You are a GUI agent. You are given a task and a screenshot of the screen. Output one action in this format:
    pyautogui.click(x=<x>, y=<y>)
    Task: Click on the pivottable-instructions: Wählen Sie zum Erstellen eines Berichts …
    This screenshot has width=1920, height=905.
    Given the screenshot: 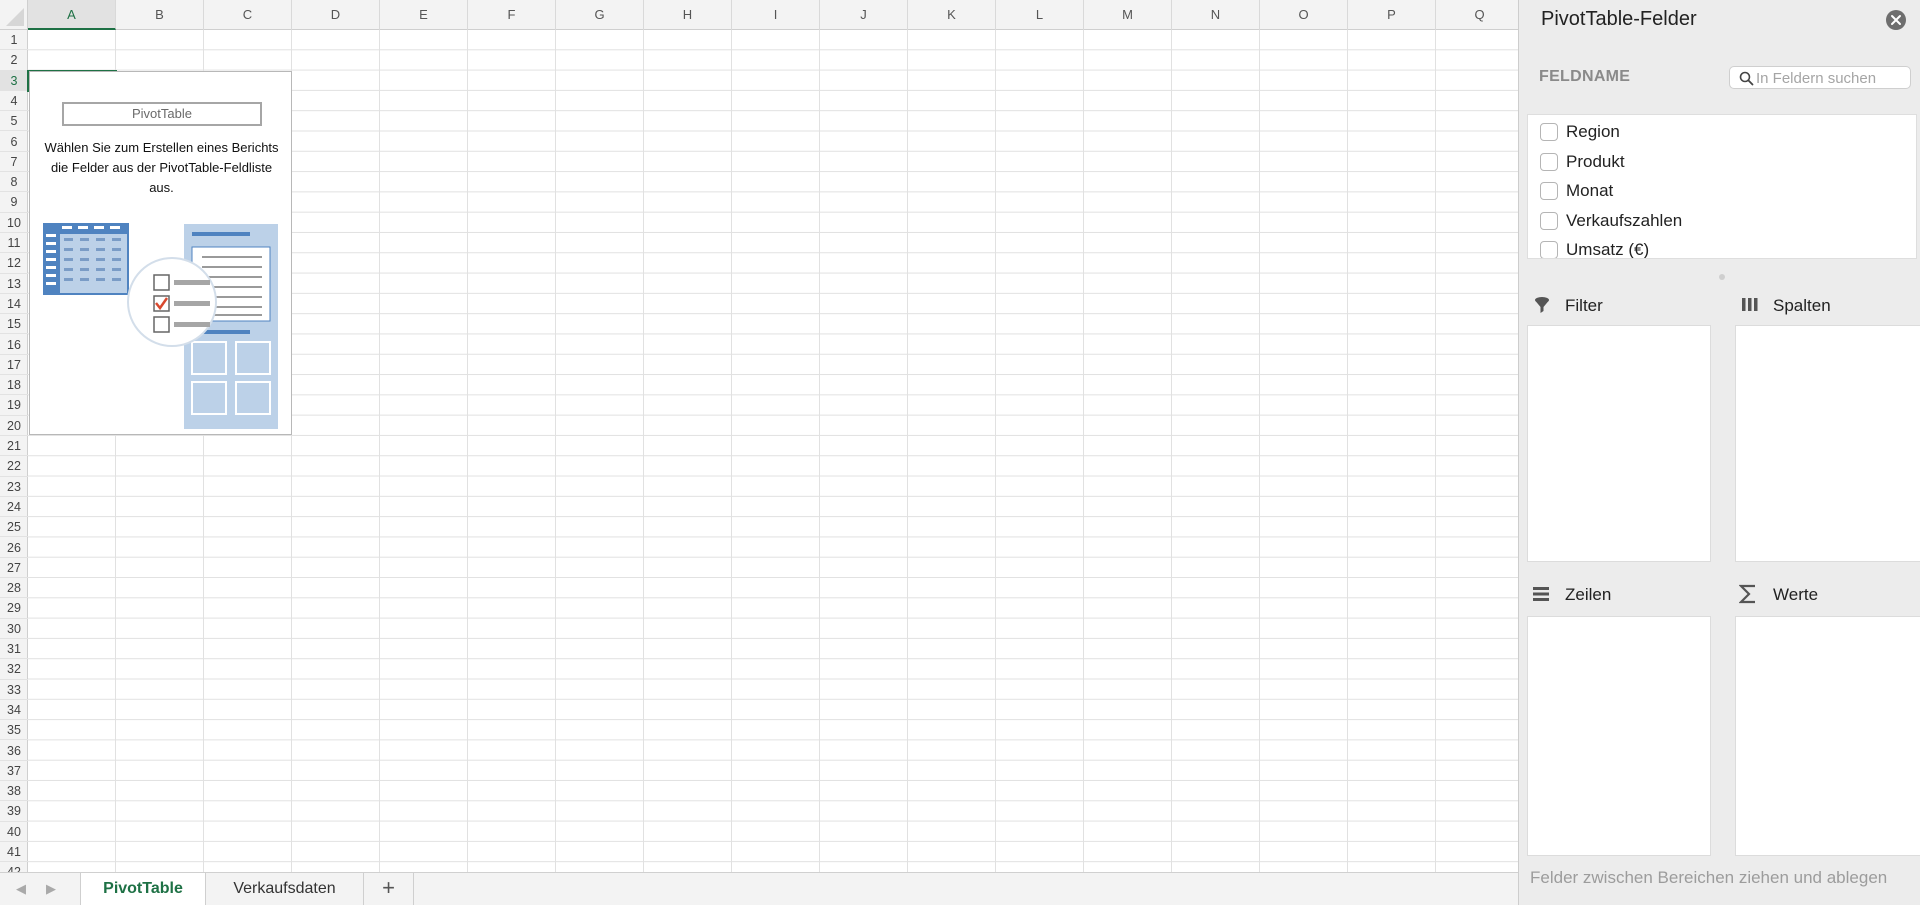 What is the action you would take?
    pyautogui.click(x=161, y=167)
    